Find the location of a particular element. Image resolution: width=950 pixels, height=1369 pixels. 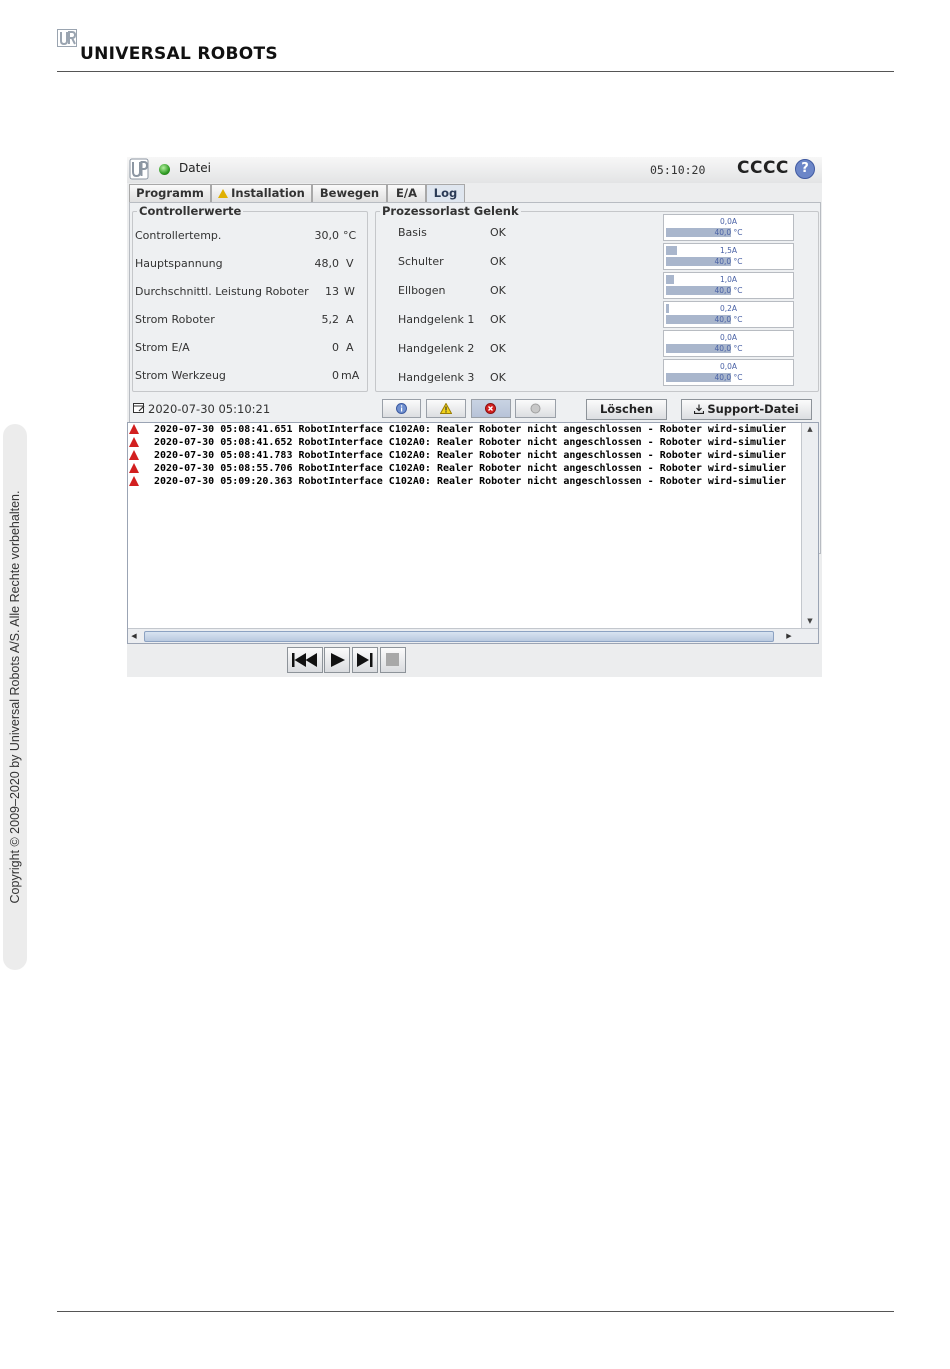

joint-label: Basis is located at coordinates (412, 232).